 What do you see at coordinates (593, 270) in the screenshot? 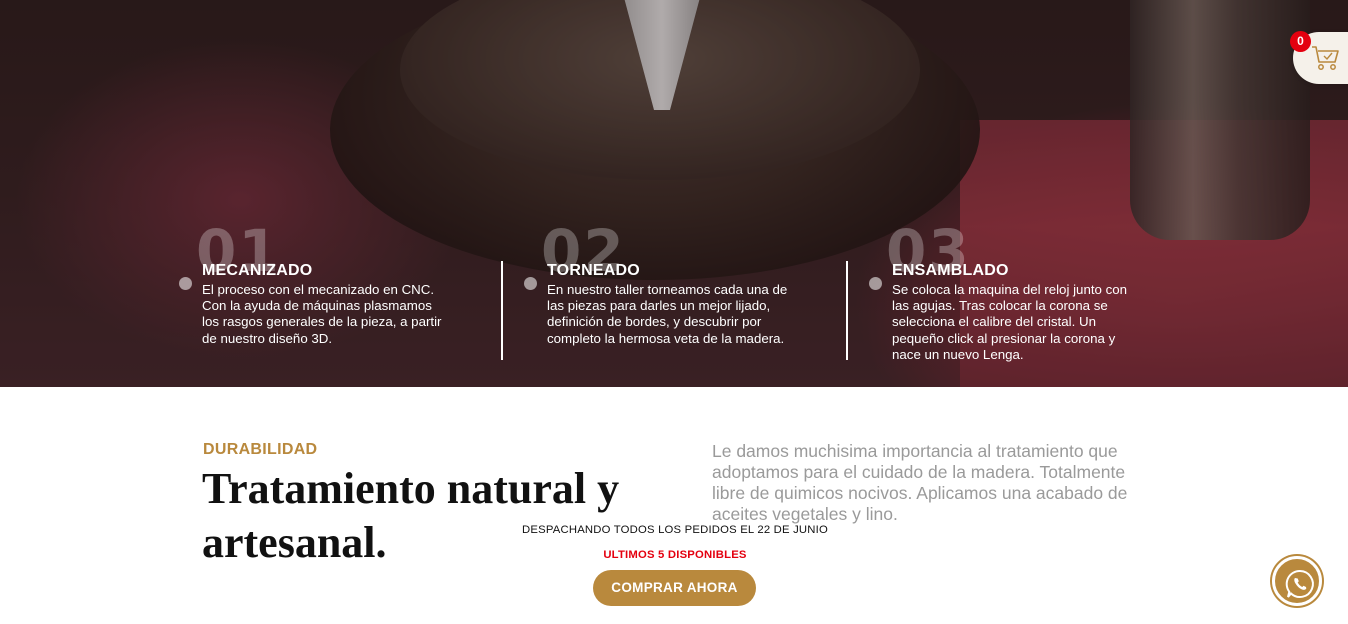
I see `step-title: TORNEADO` at bounding box center [593, 270].